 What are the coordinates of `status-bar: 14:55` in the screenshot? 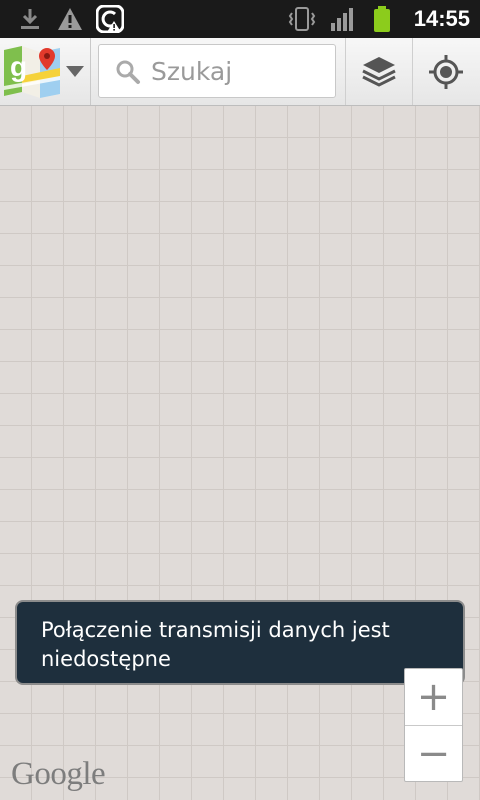 It's located at (240, 19).